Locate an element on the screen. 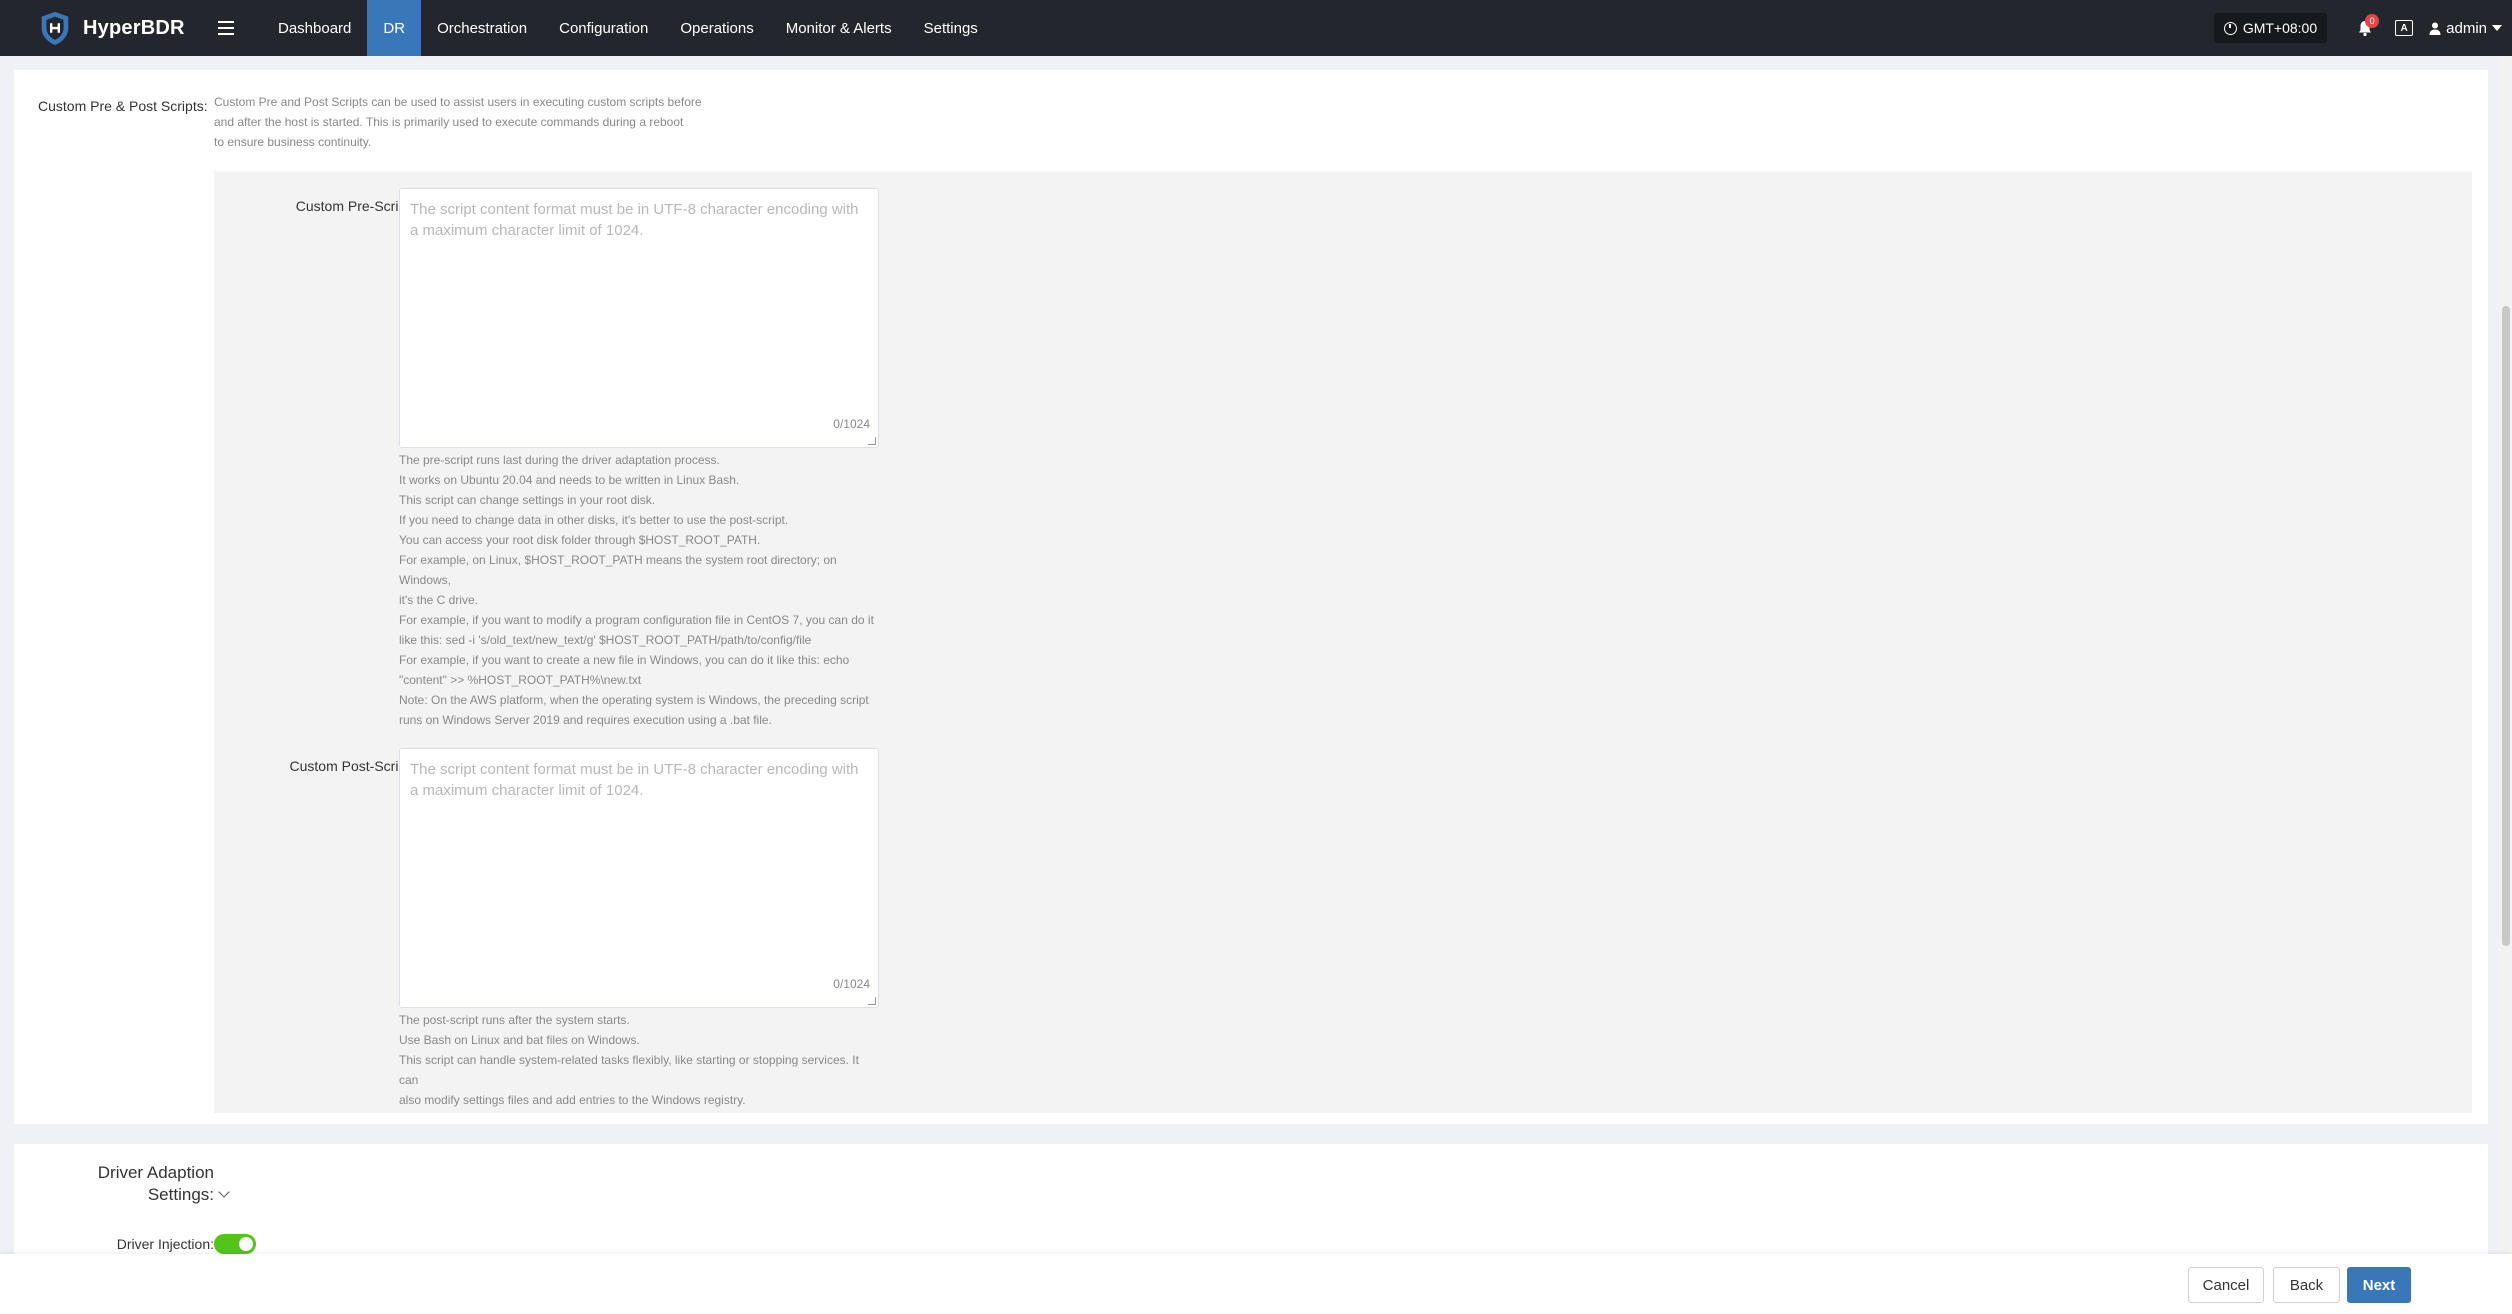 This screenshot has height=1314, width=2512. app-logo: HyperBDR is located at coordinates (121, 28).